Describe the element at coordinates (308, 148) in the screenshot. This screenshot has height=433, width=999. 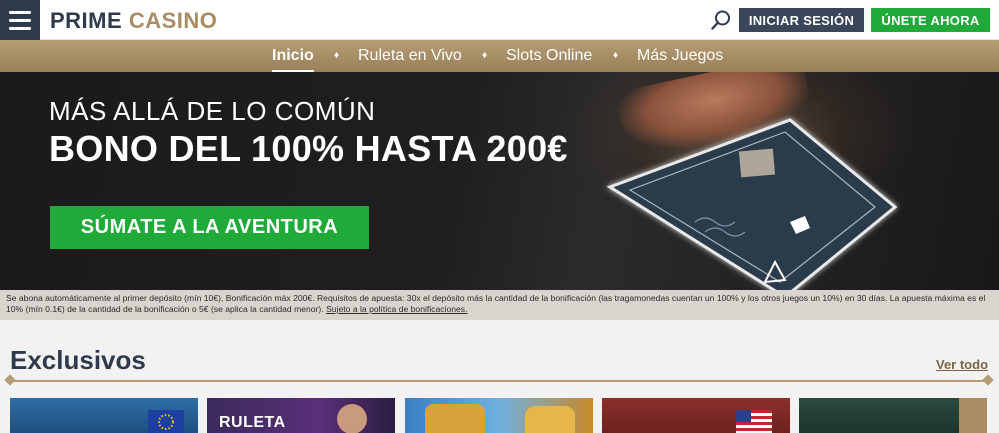
I see `hero-title: BONO DEL 100% HASTA 200€` at that location.